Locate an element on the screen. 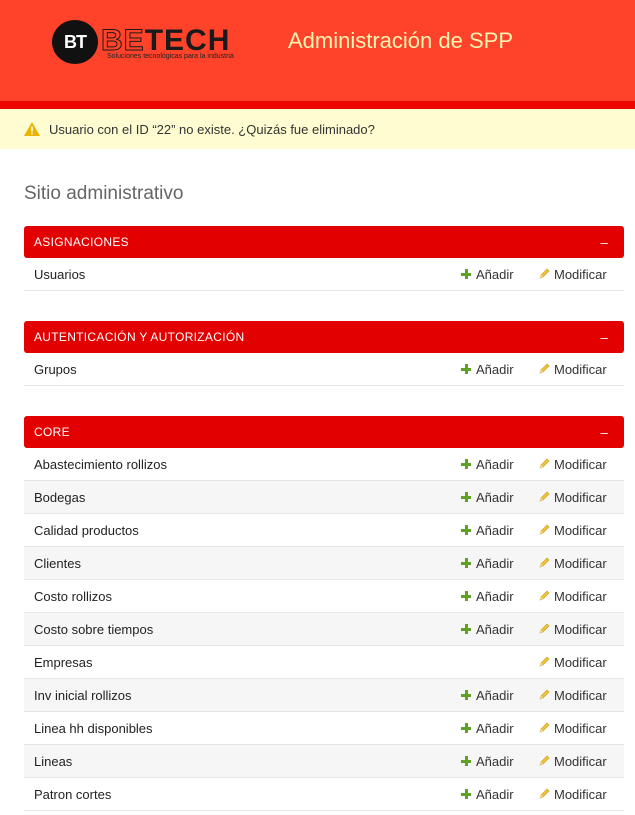 The width and height of the screenshot is (635, 815). model-row: Empresas Modificar is located at coordinates (324, 662).